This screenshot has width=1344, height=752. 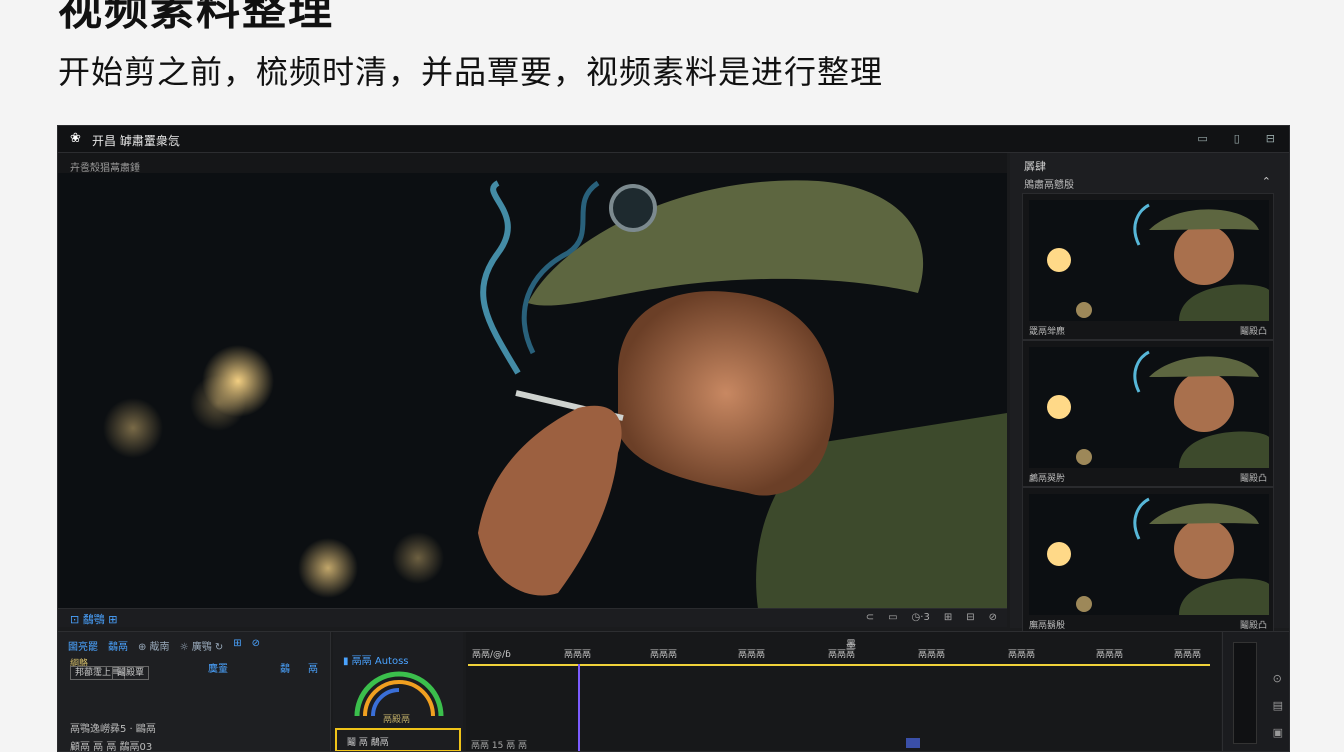 I want to click on tool-item: ⊞, so click(x=237, y=645).